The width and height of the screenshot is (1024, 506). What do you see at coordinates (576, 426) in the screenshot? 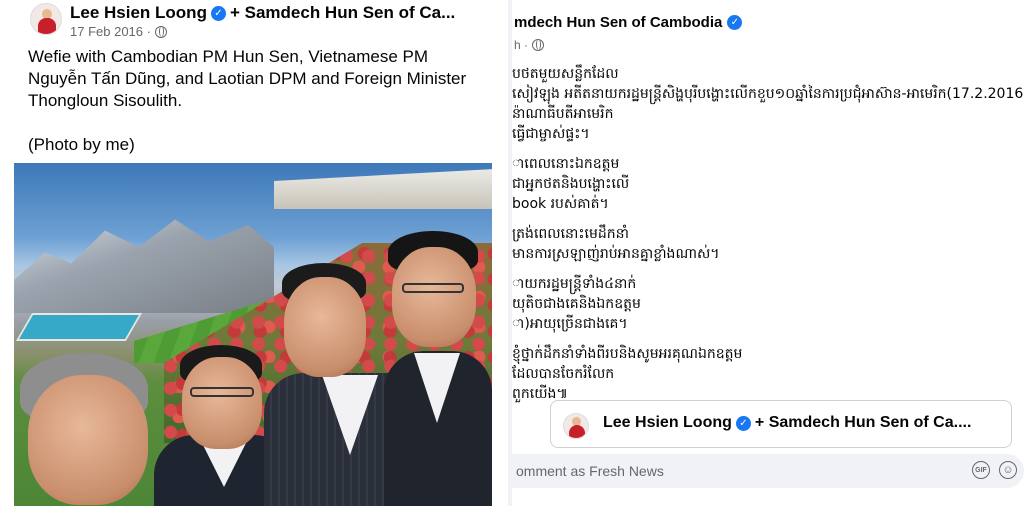
I see `shared-author-avatar` at bounding box center [576, 426].